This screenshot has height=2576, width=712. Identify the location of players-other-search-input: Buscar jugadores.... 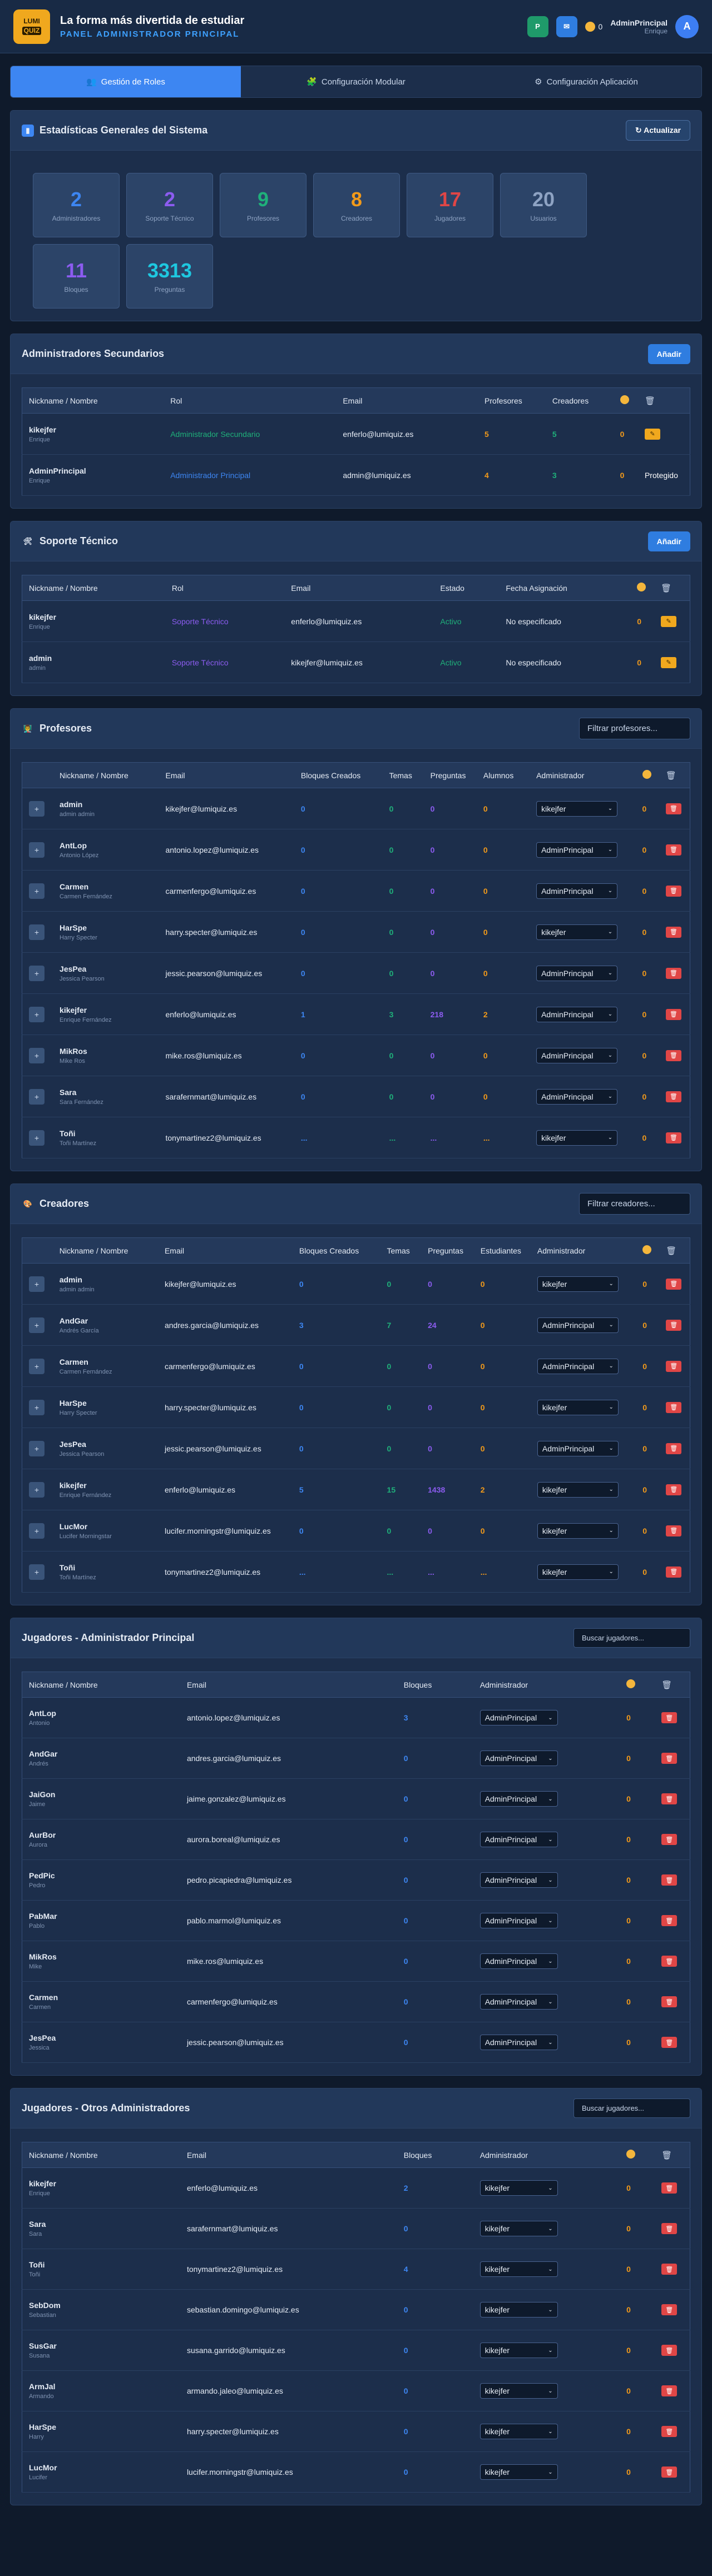
(631, 2108).